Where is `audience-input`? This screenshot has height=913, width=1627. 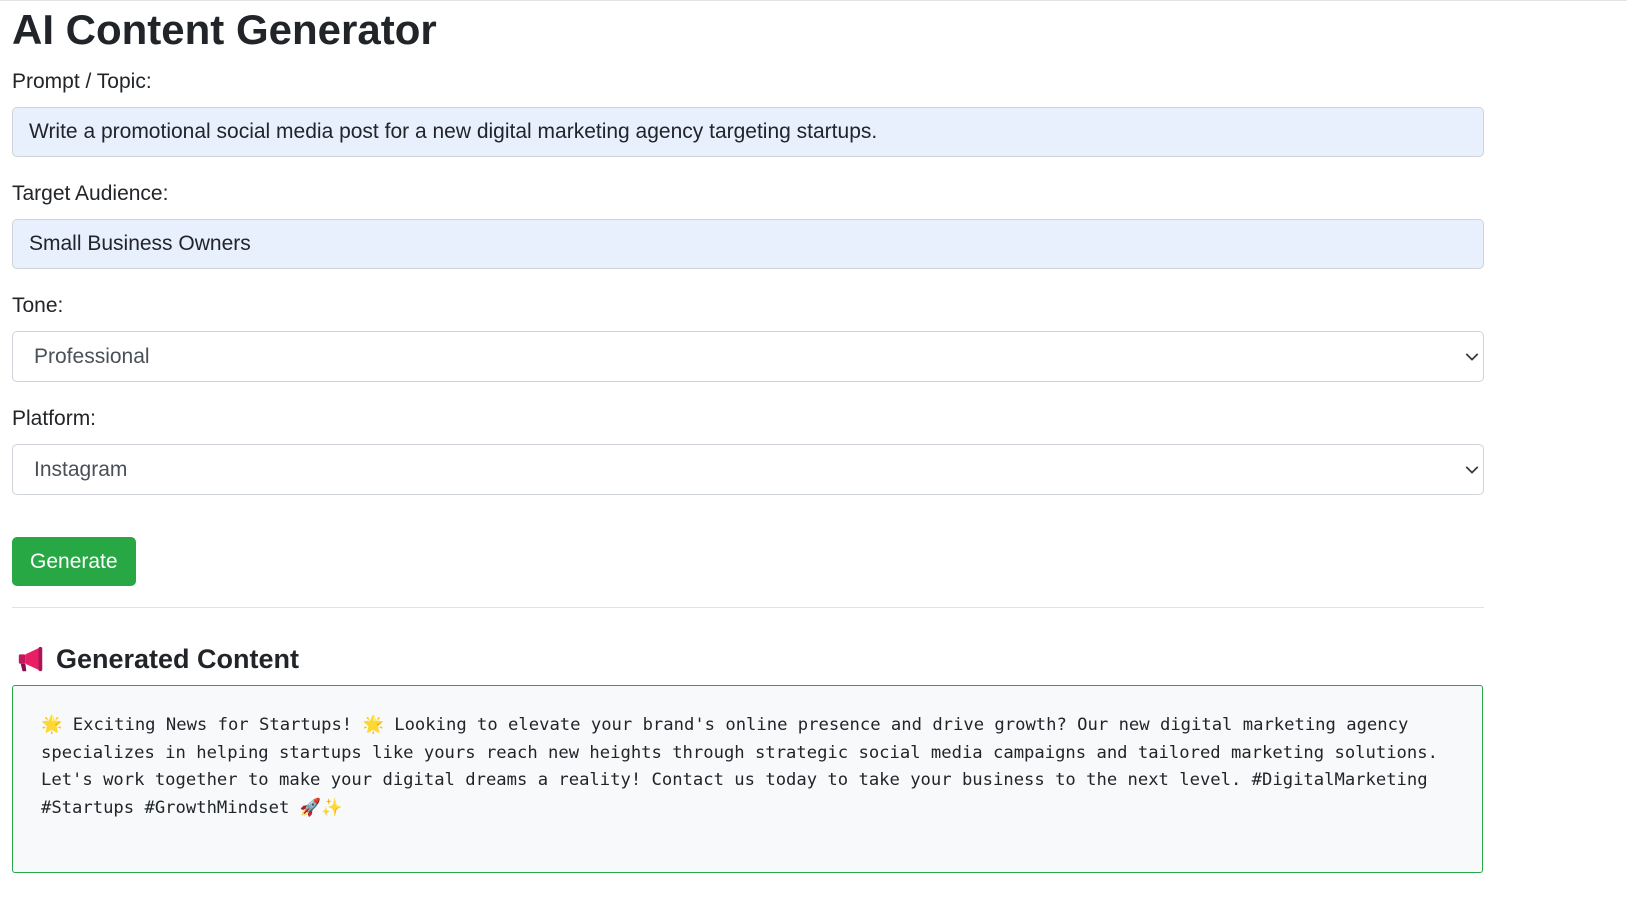
audience-input is located at coordinates (748, 244).